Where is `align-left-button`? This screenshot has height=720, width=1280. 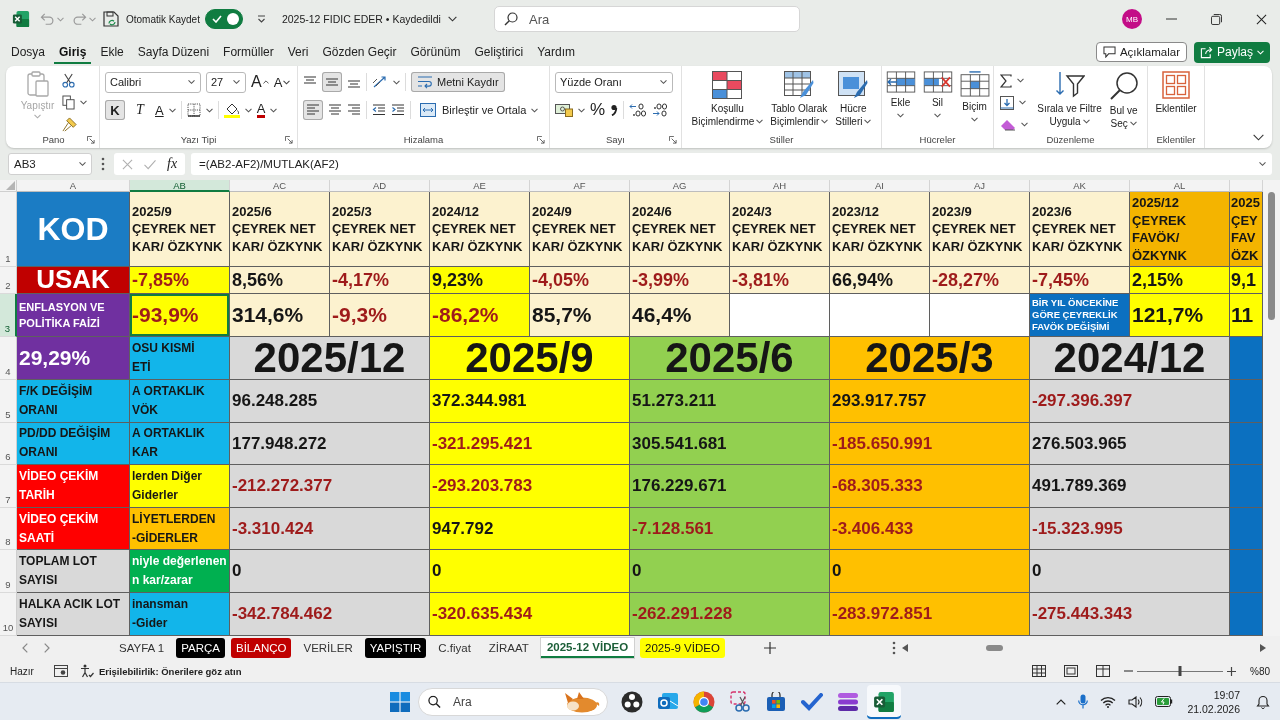 align-left-button is located at coordinates (313, 110).